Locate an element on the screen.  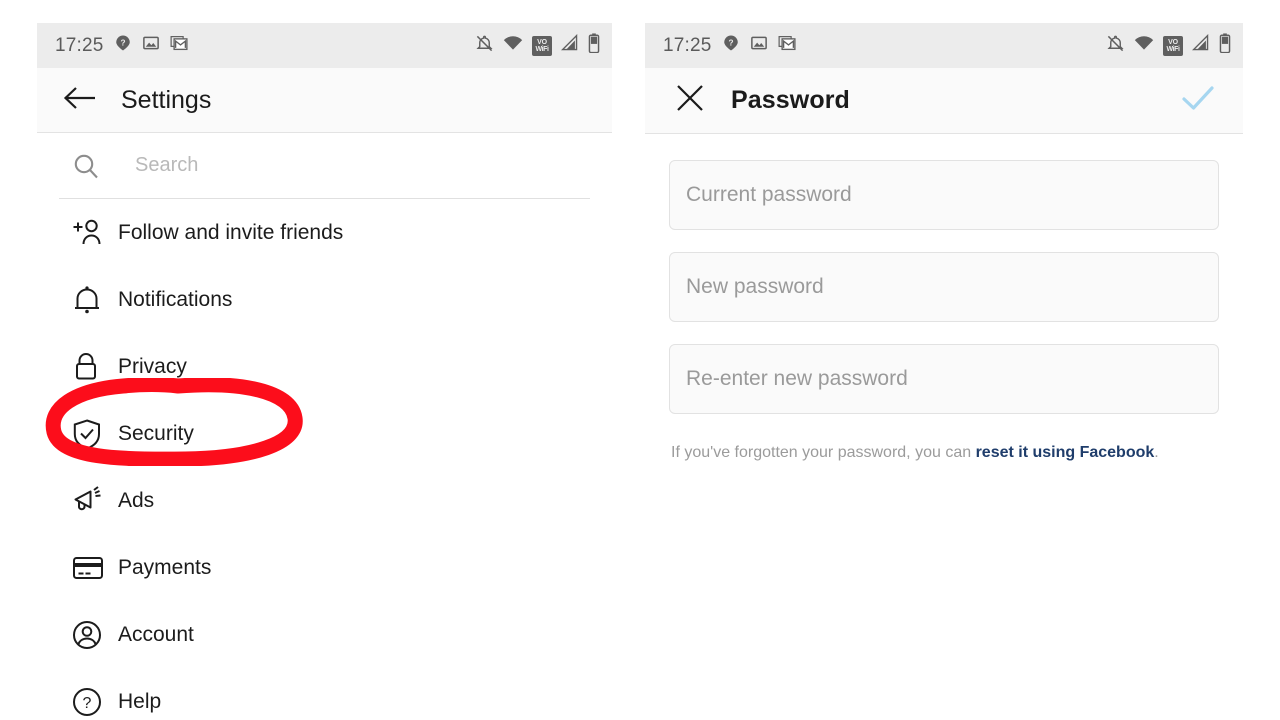
input-placeholder: Re-enter new password is located at coordinates (797, 378).